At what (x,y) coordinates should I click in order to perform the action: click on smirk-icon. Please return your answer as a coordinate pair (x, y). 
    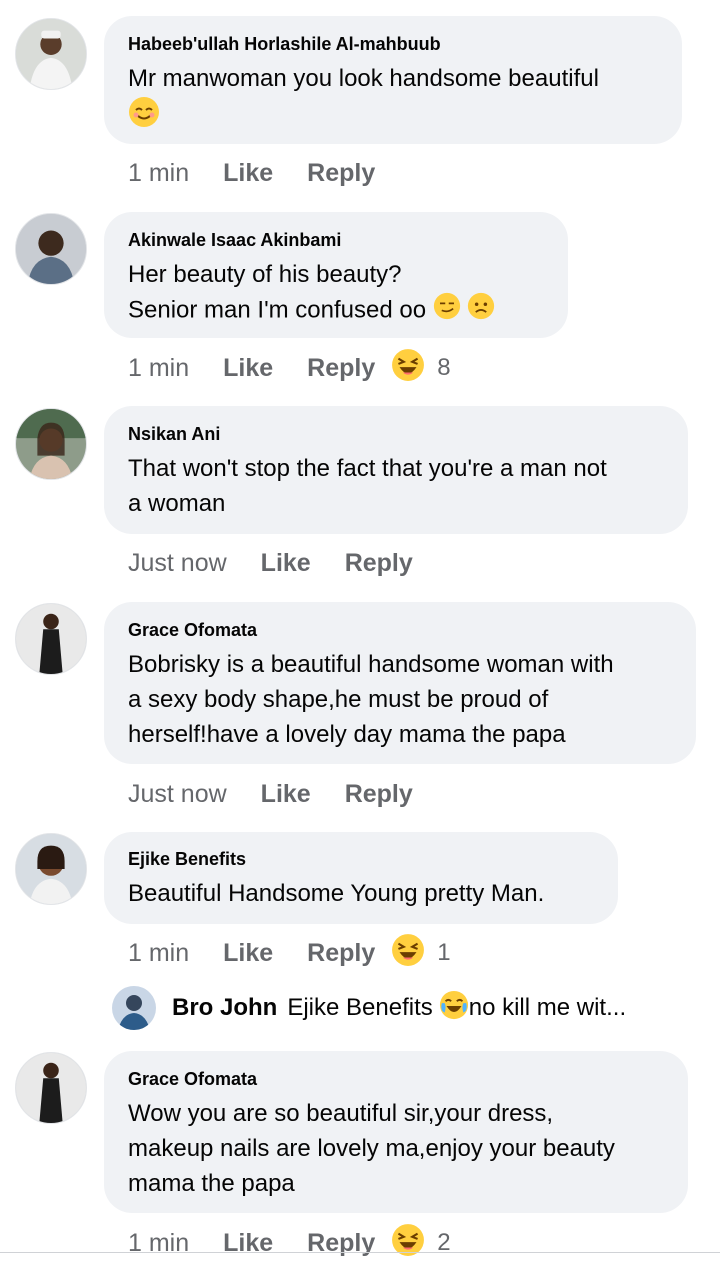
    Looking at the image, I should click on (447, 311).